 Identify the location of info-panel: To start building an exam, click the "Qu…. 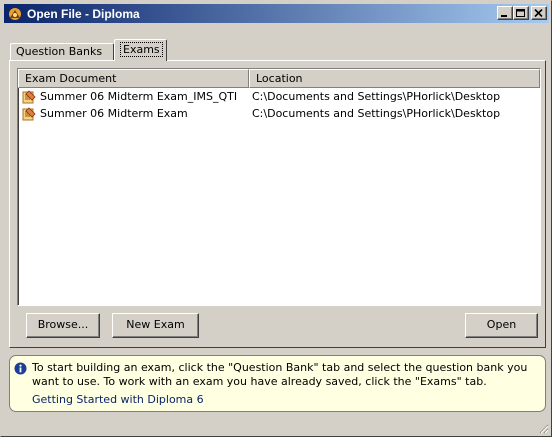
(277, 383).